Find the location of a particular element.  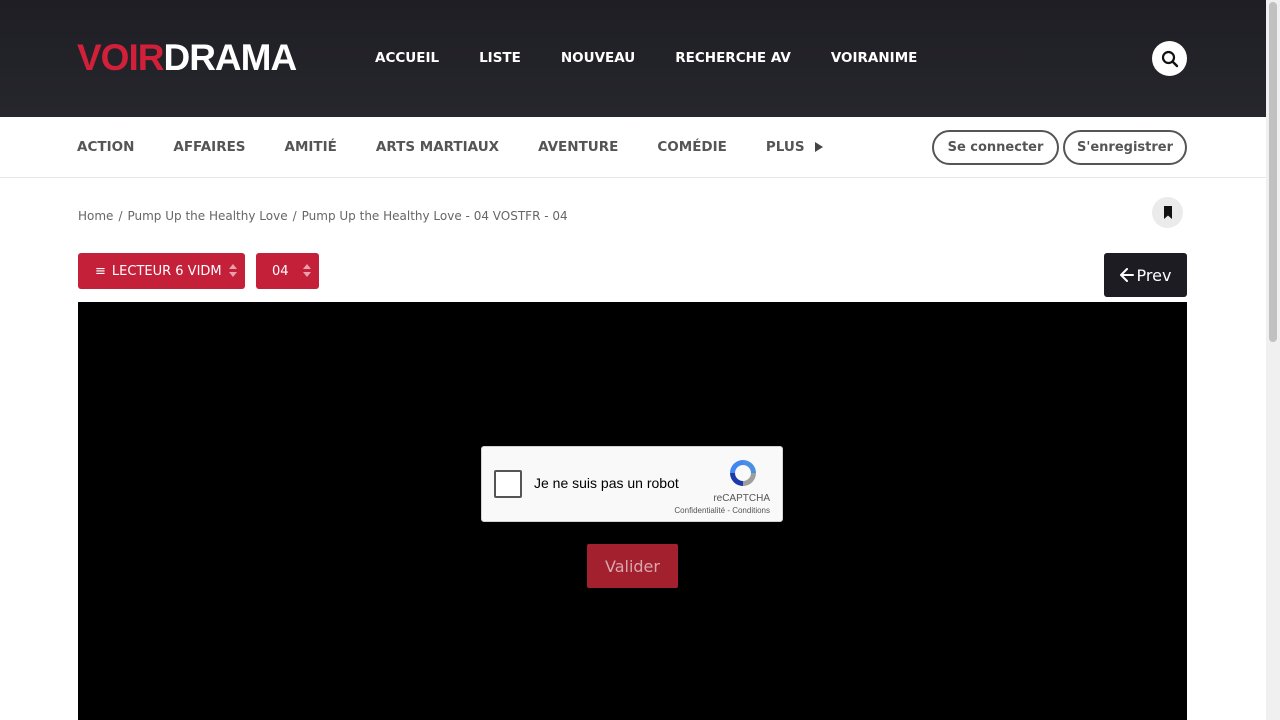

search-icon is located at coordinates (1169, 58).